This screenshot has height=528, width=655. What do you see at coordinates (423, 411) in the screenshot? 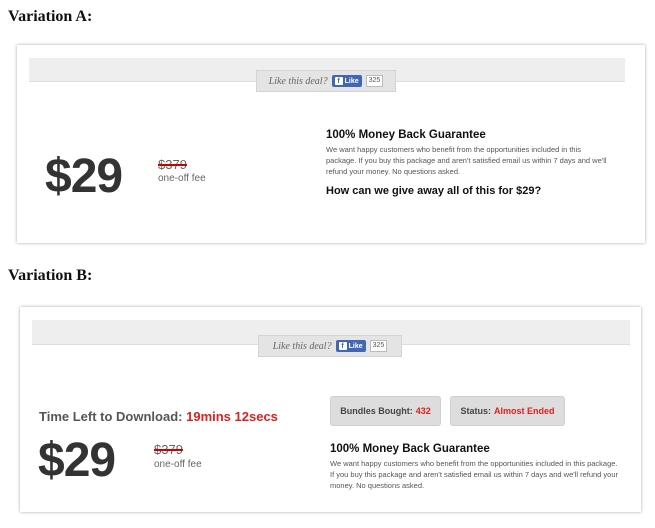
I see `bundles-value: 432` at bounding box center [423, 411].